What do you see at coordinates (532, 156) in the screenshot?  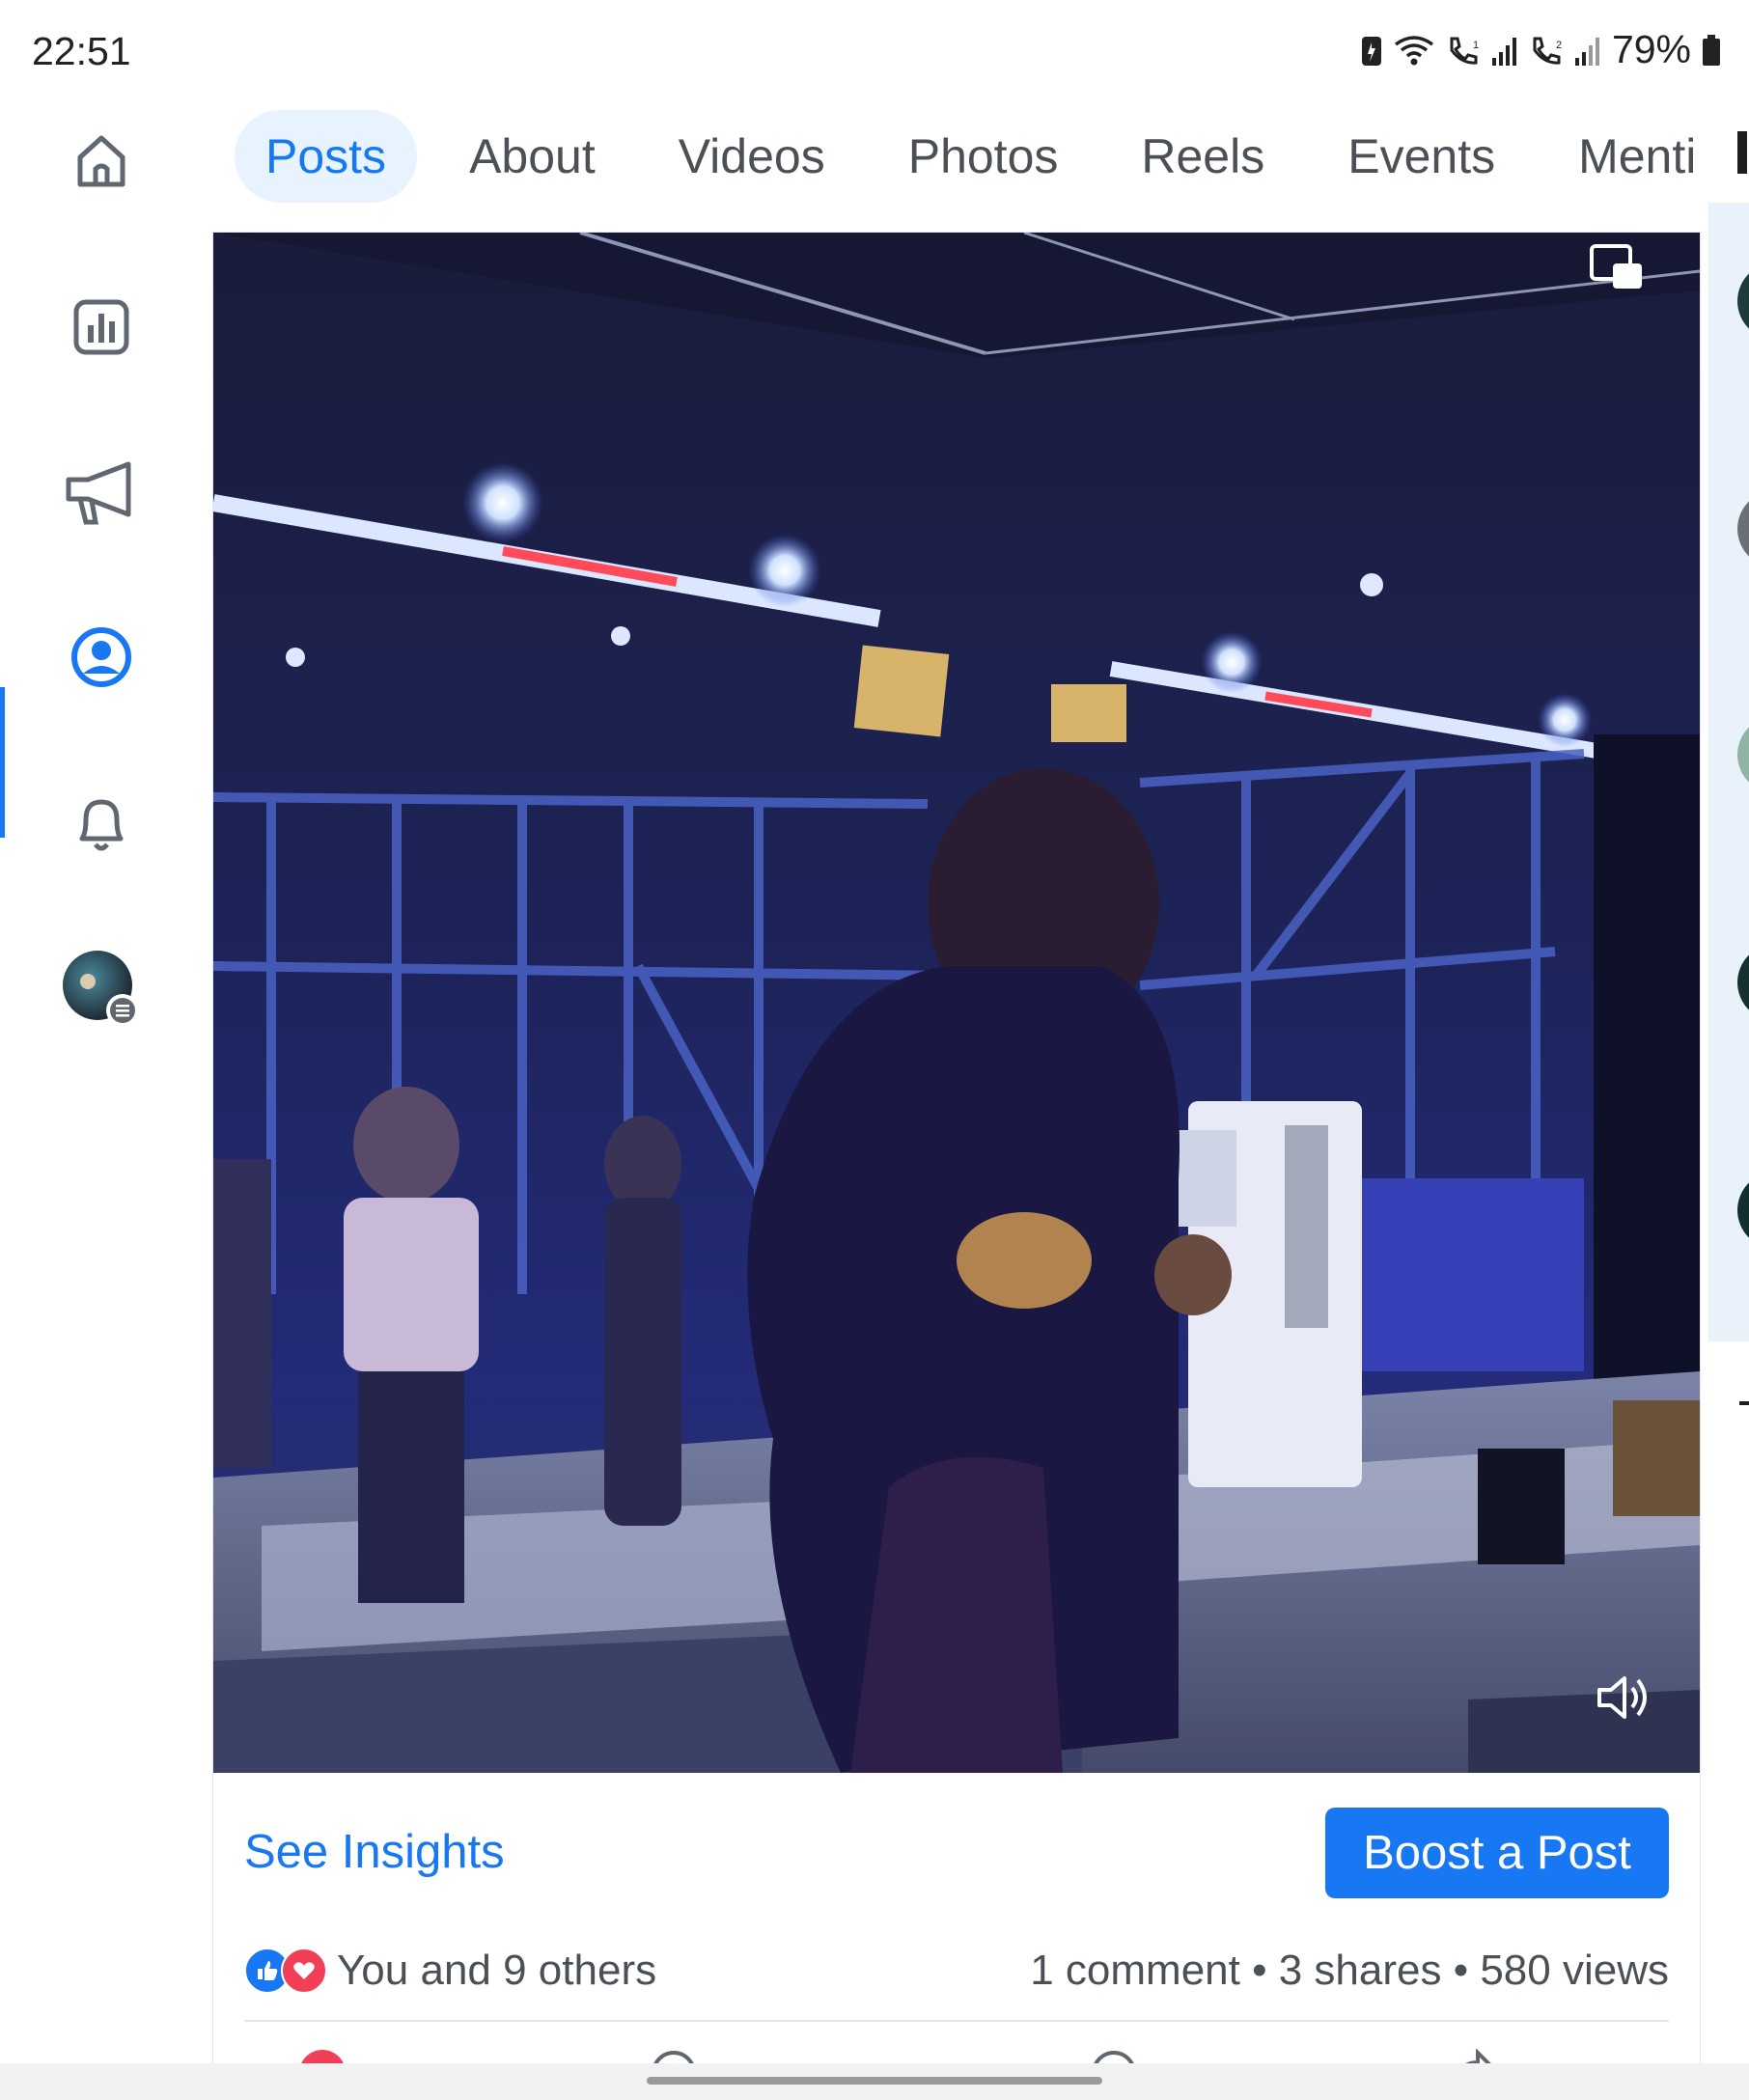 I see `tab-about: About` at bounding box center [532, 156].